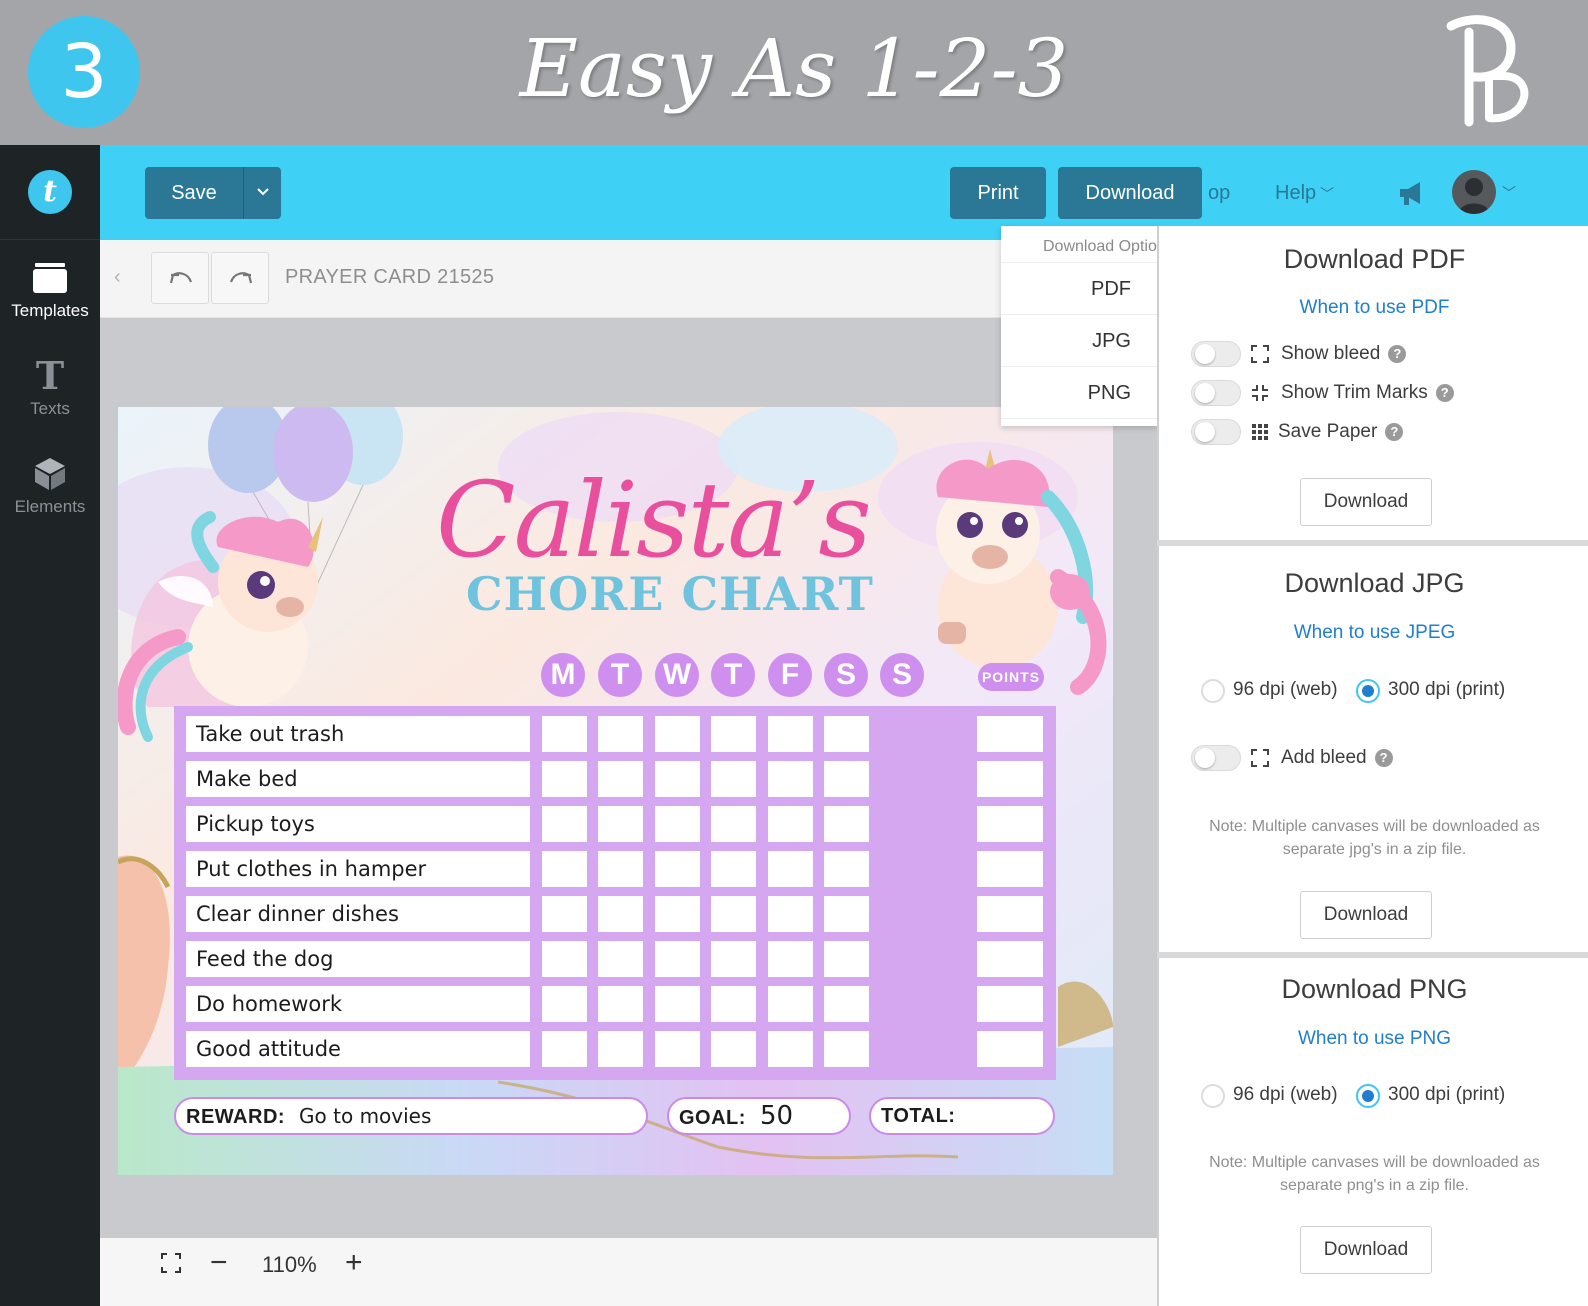 This screenshot has height=1306, width=1588. I want to click on fit-screen-icon, so click(171, 1263).